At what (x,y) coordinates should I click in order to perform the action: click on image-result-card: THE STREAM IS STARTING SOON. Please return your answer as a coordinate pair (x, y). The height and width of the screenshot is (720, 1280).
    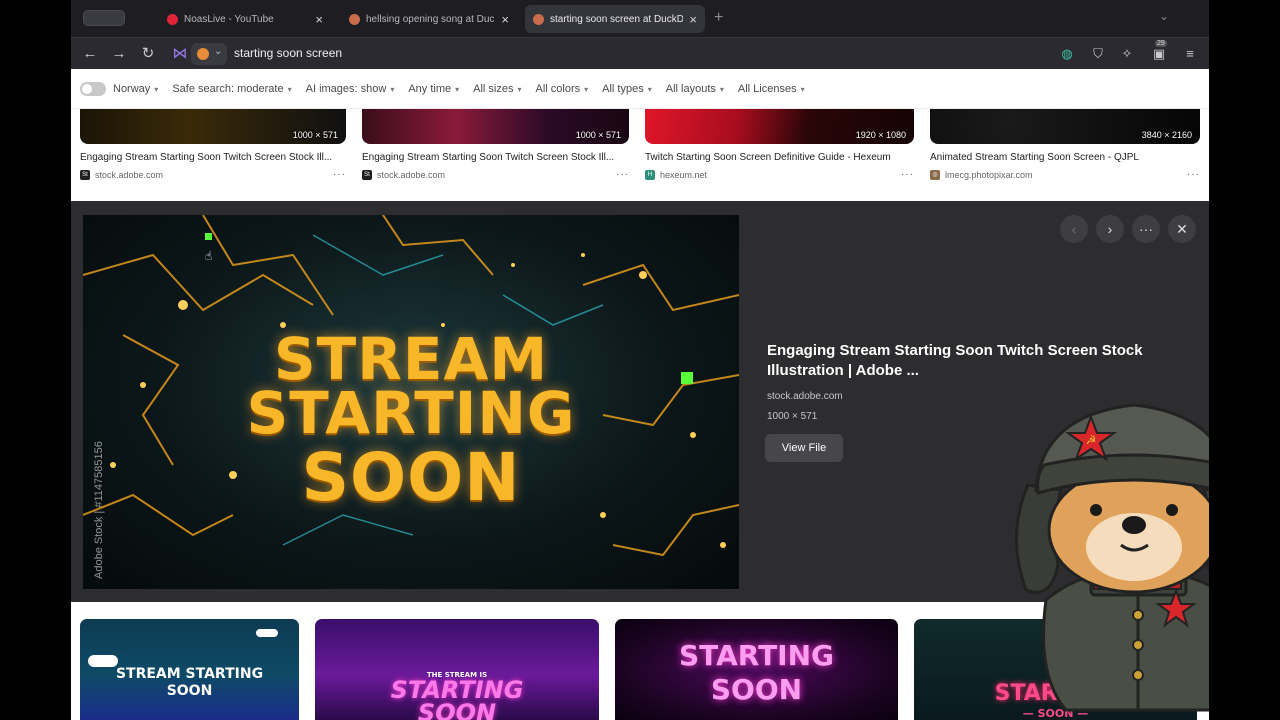
    Looking at the image, I should click on (457, 669).